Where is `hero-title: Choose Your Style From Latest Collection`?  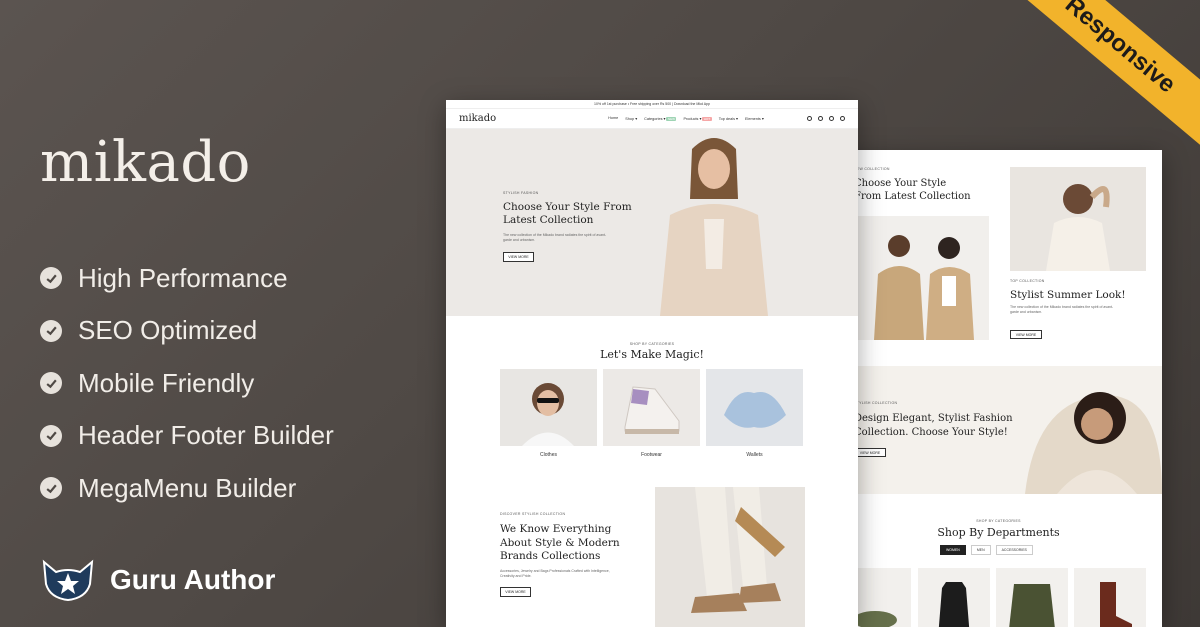
hero-title: Choose Your Style From Latest Collection is located at coordinates (567, 213).